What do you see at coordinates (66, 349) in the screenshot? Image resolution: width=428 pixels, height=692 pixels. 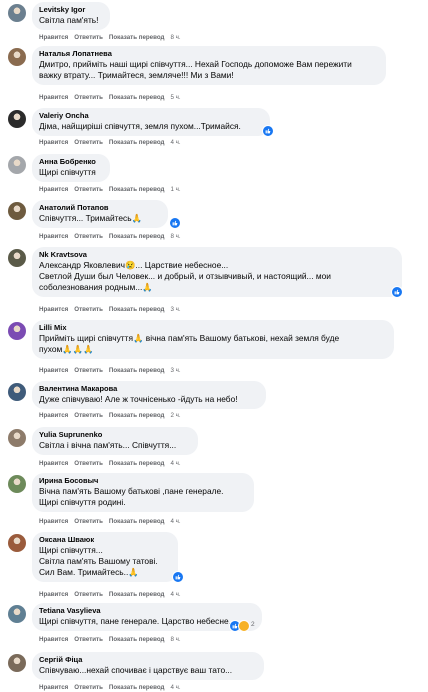 I see `comment-text: пухом🙏🙏🙏` at bounding box center [66, 349].